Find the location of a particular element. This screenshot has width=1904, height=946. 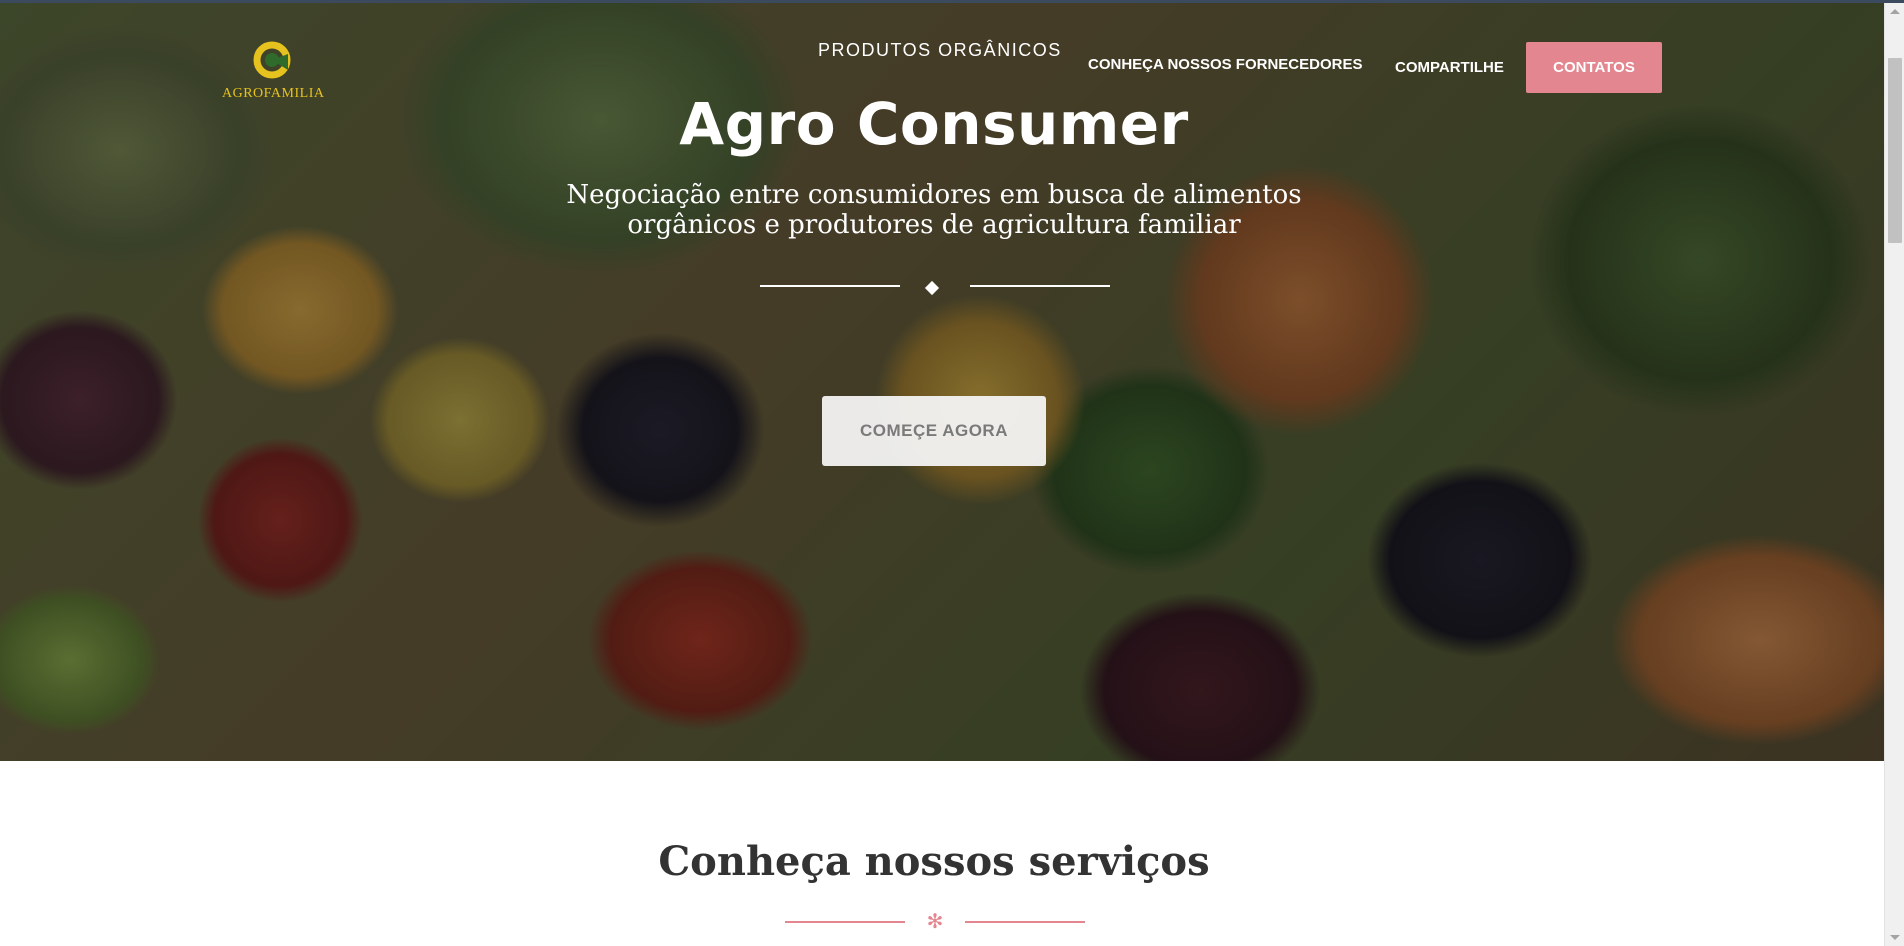

nav-contatos-button: CONTATOS is located at coordinates (1594, 67).